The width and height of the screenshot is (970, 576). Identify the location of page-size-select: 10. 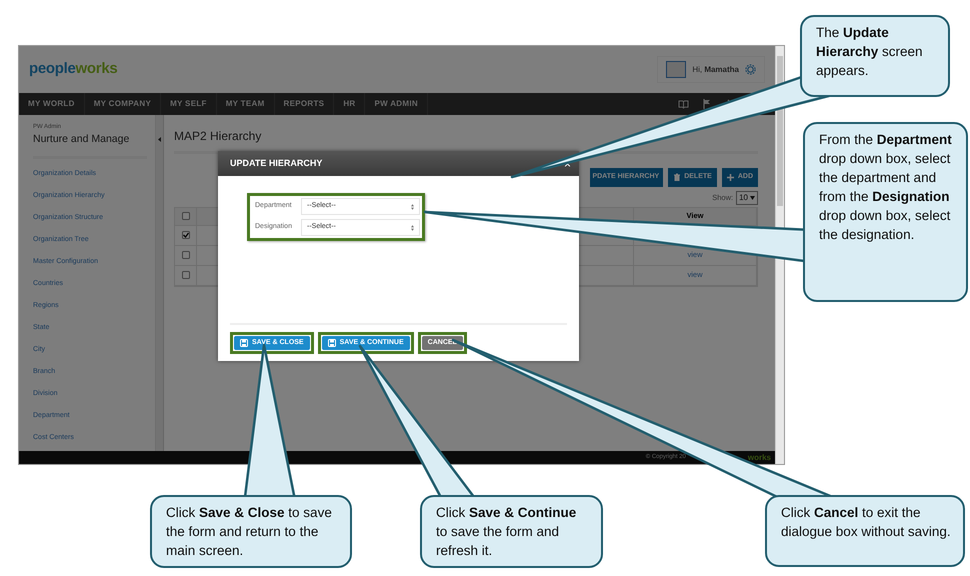
(747, 197).